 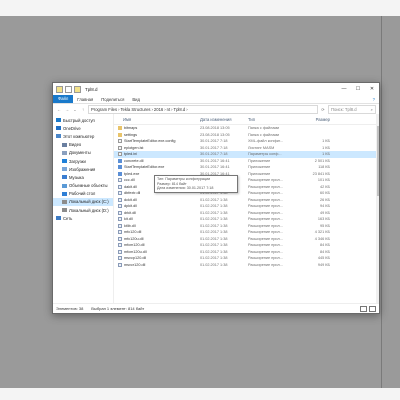 What do you see at coordinates (64, 201) in the screenshot?
I see `drive-icon` at bounding box center [64, 201].